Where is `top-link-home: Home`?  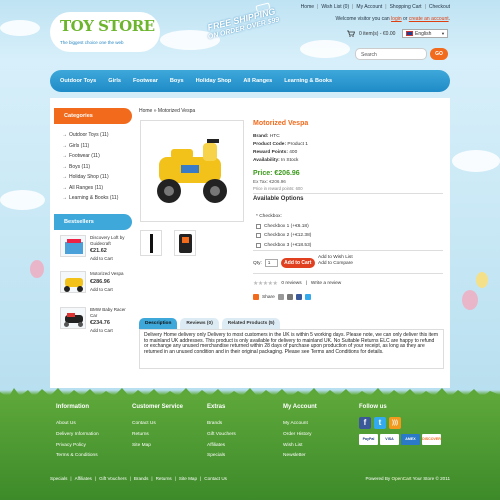
top-link-home: Home is located at coordinates (307, 7).